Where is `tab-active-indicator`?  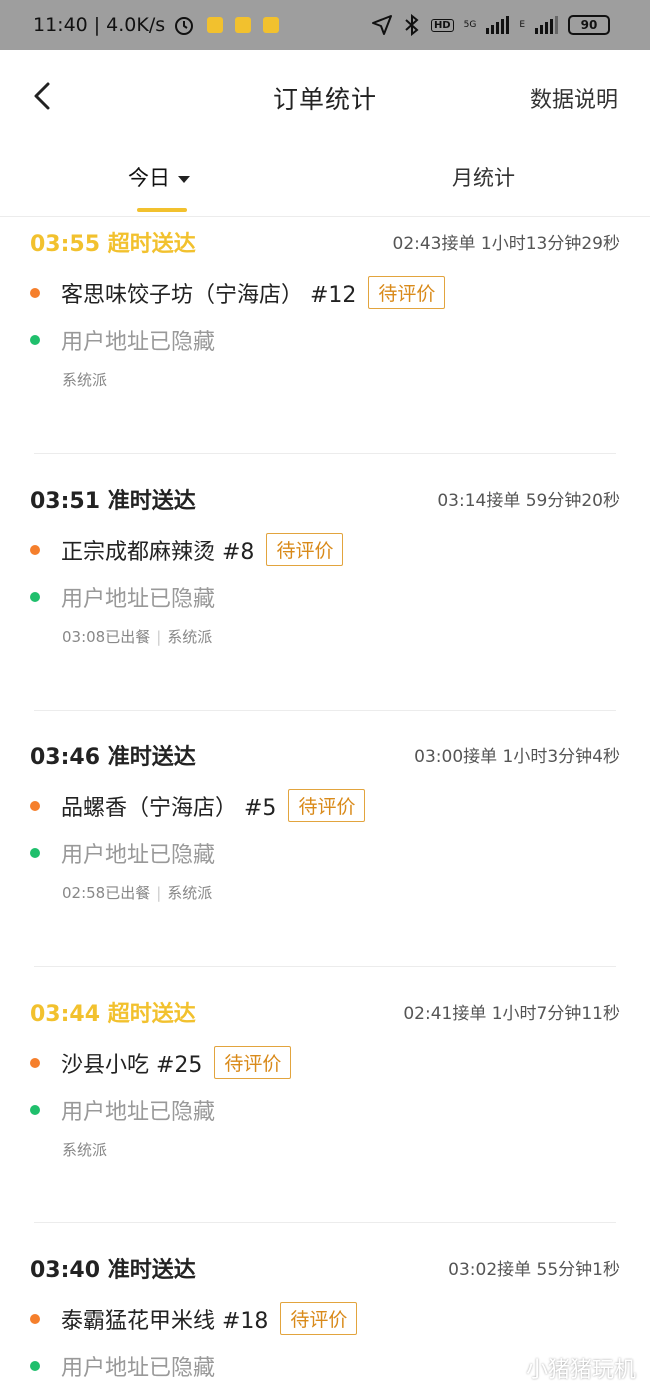 tab-active-indicator is located at coordinates (162, 210).